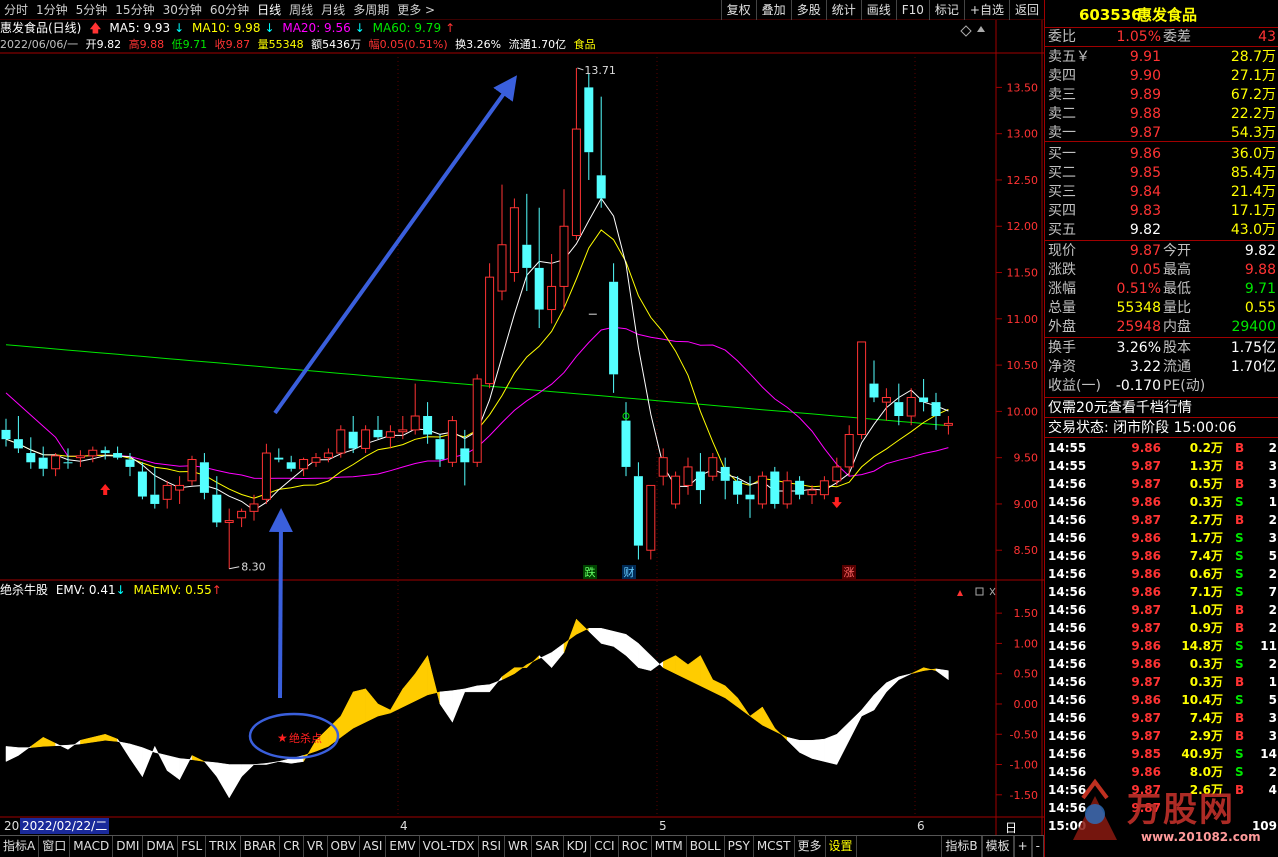  What do you see at coordinates (449, 846) in the screenshot?
I see `indicator-tab: VOL-TDX` at bounding box center [449, 846].